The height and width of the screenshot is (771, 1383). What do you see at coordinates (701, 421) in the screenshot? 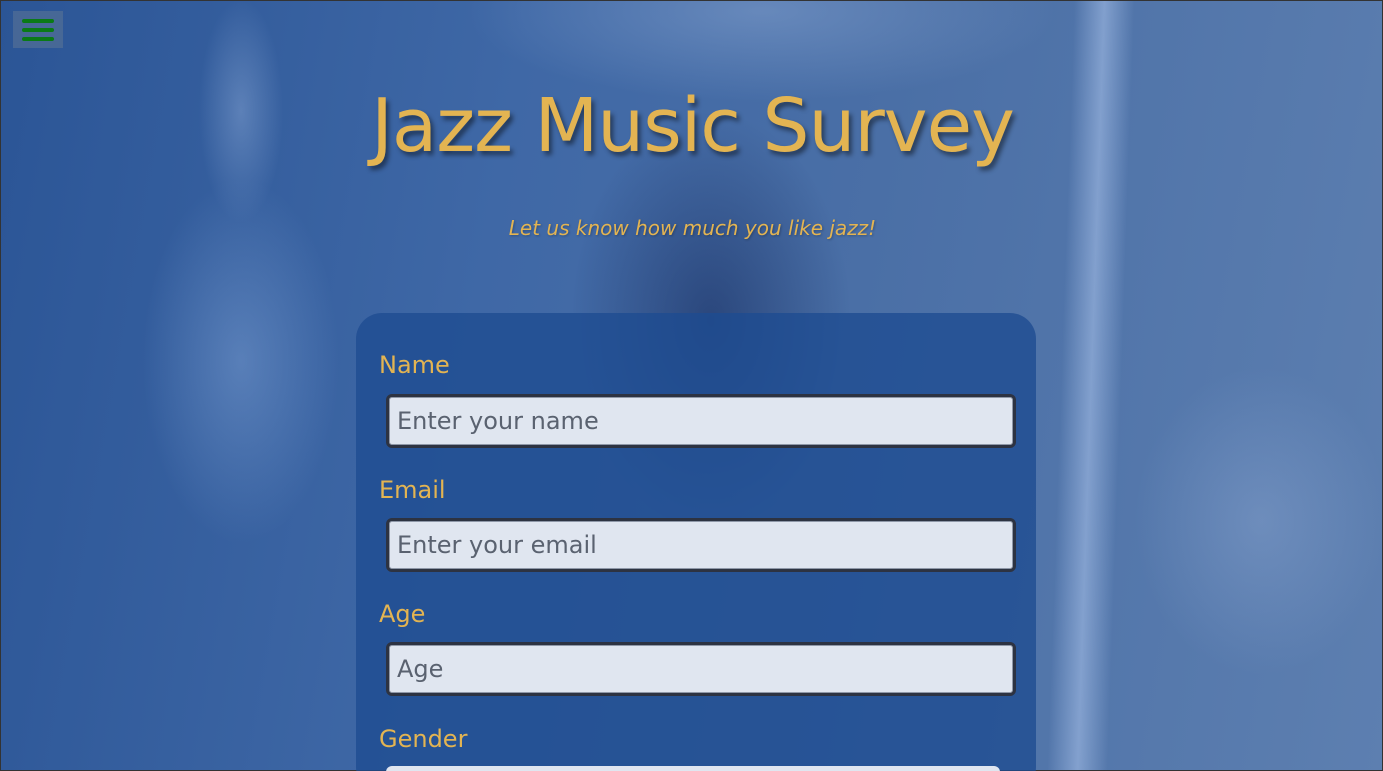
I see `name-input` at bounding box center [701, 421].